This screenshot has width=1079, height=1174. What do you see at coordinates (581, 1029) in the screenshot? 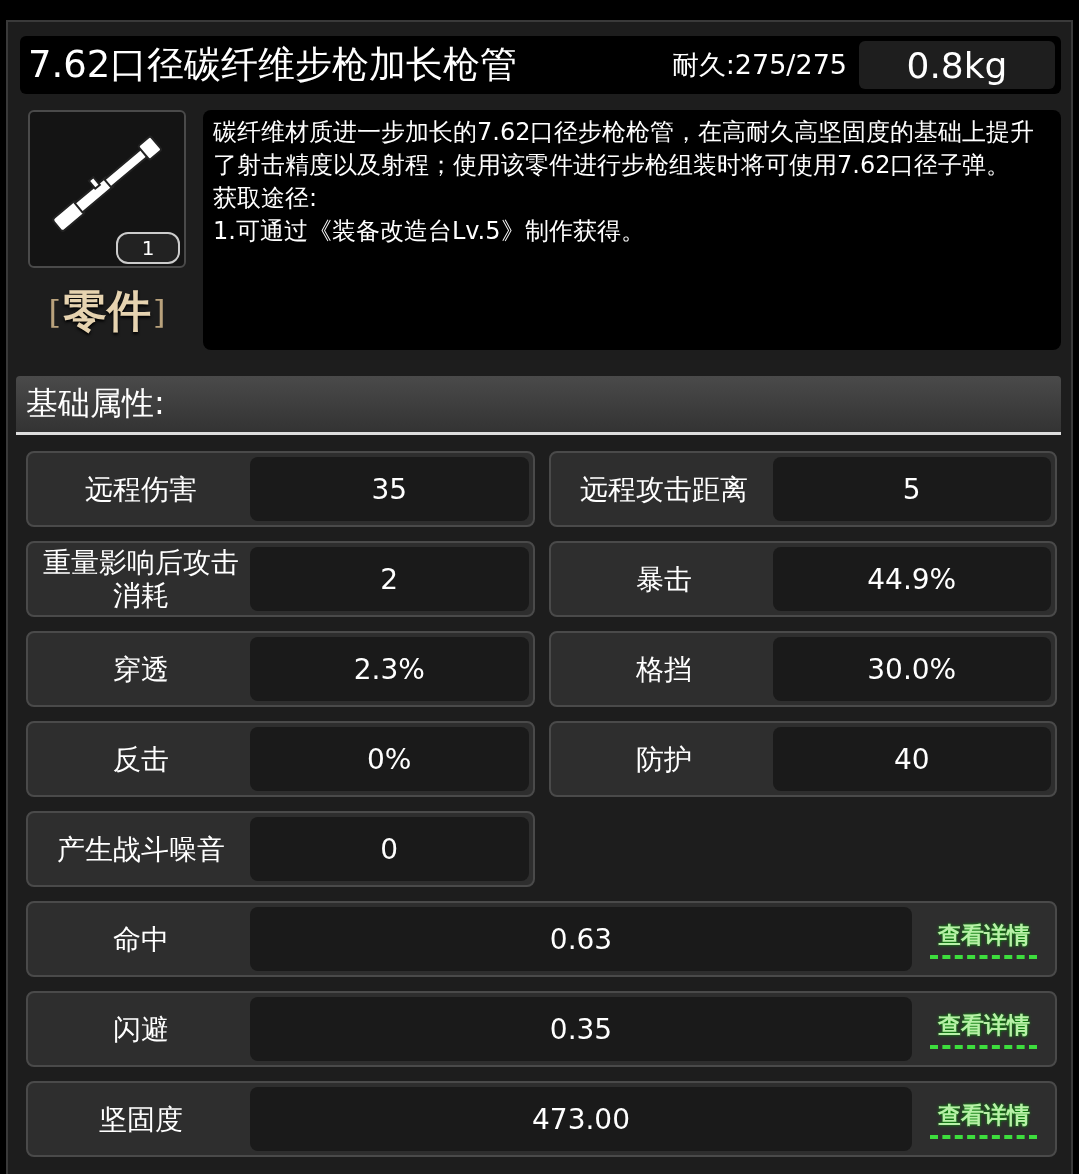
I see `stat-value: 0.35` at bounding box center [581, 1029].